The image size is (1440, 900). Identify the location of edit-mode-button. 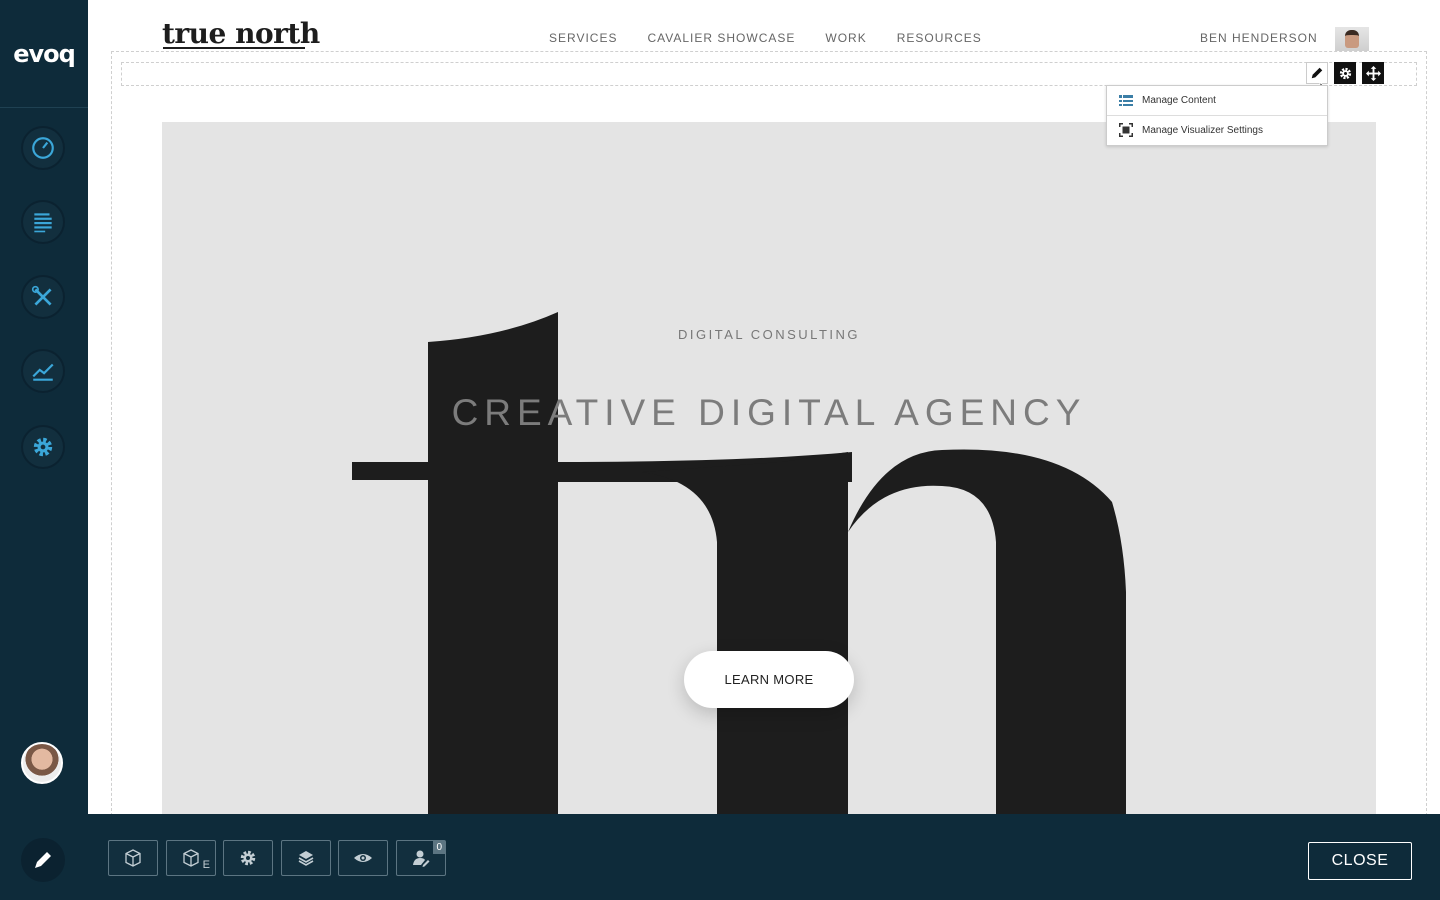
(43, 860).